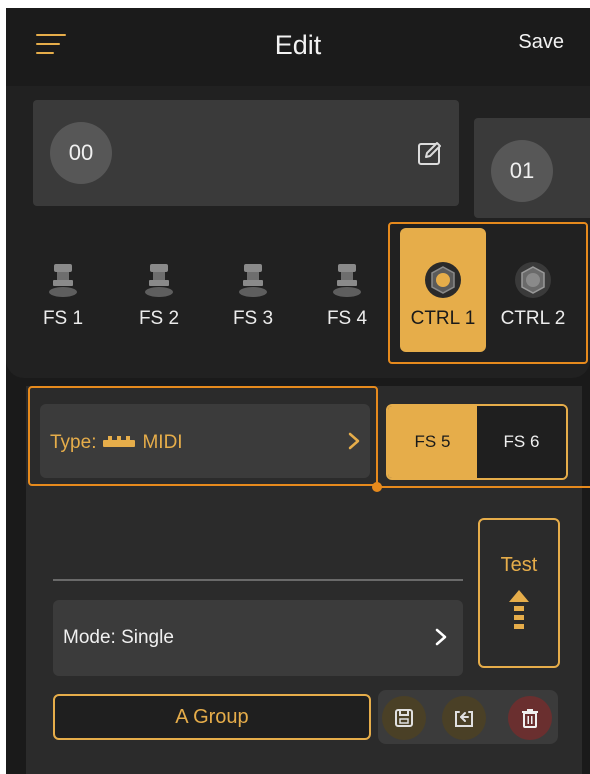  What do you see at coordinates (159, 318) in the screenshot?
I see `switch-label: FS 2` at bounding box center [159, 318].